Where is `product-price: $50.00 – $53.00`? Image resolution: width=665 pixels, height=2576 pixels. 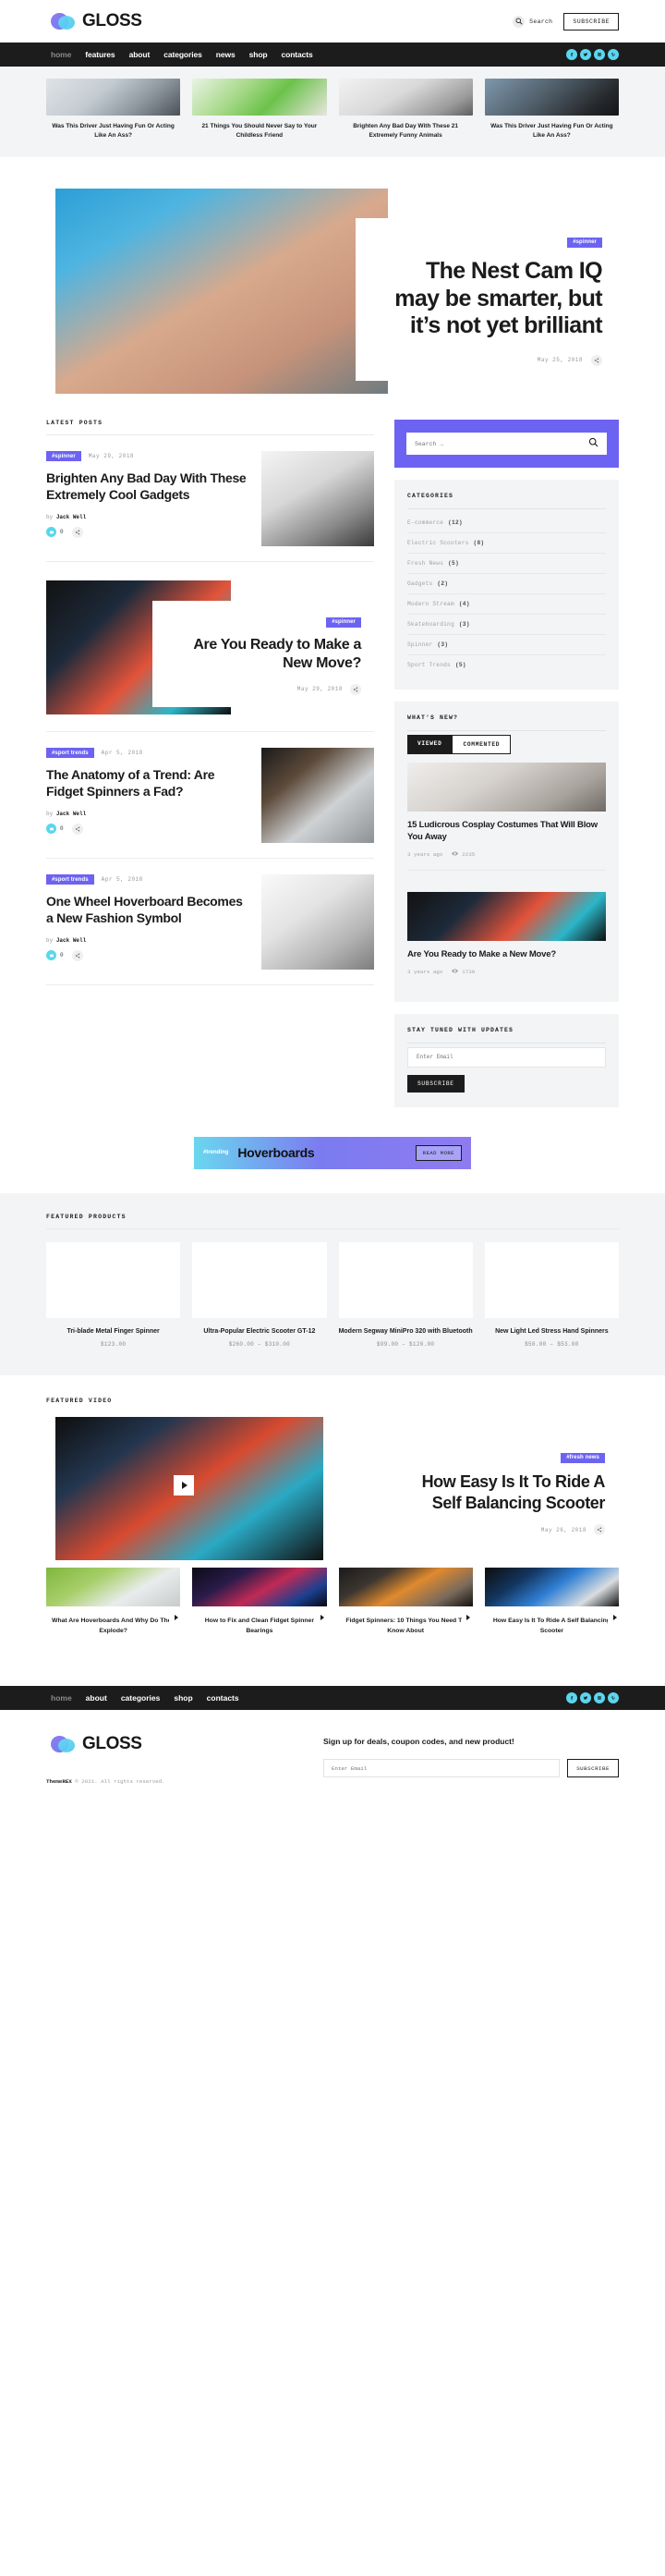 product-price: $50.00 – $53.00 is located at coordinates (552, 1345).